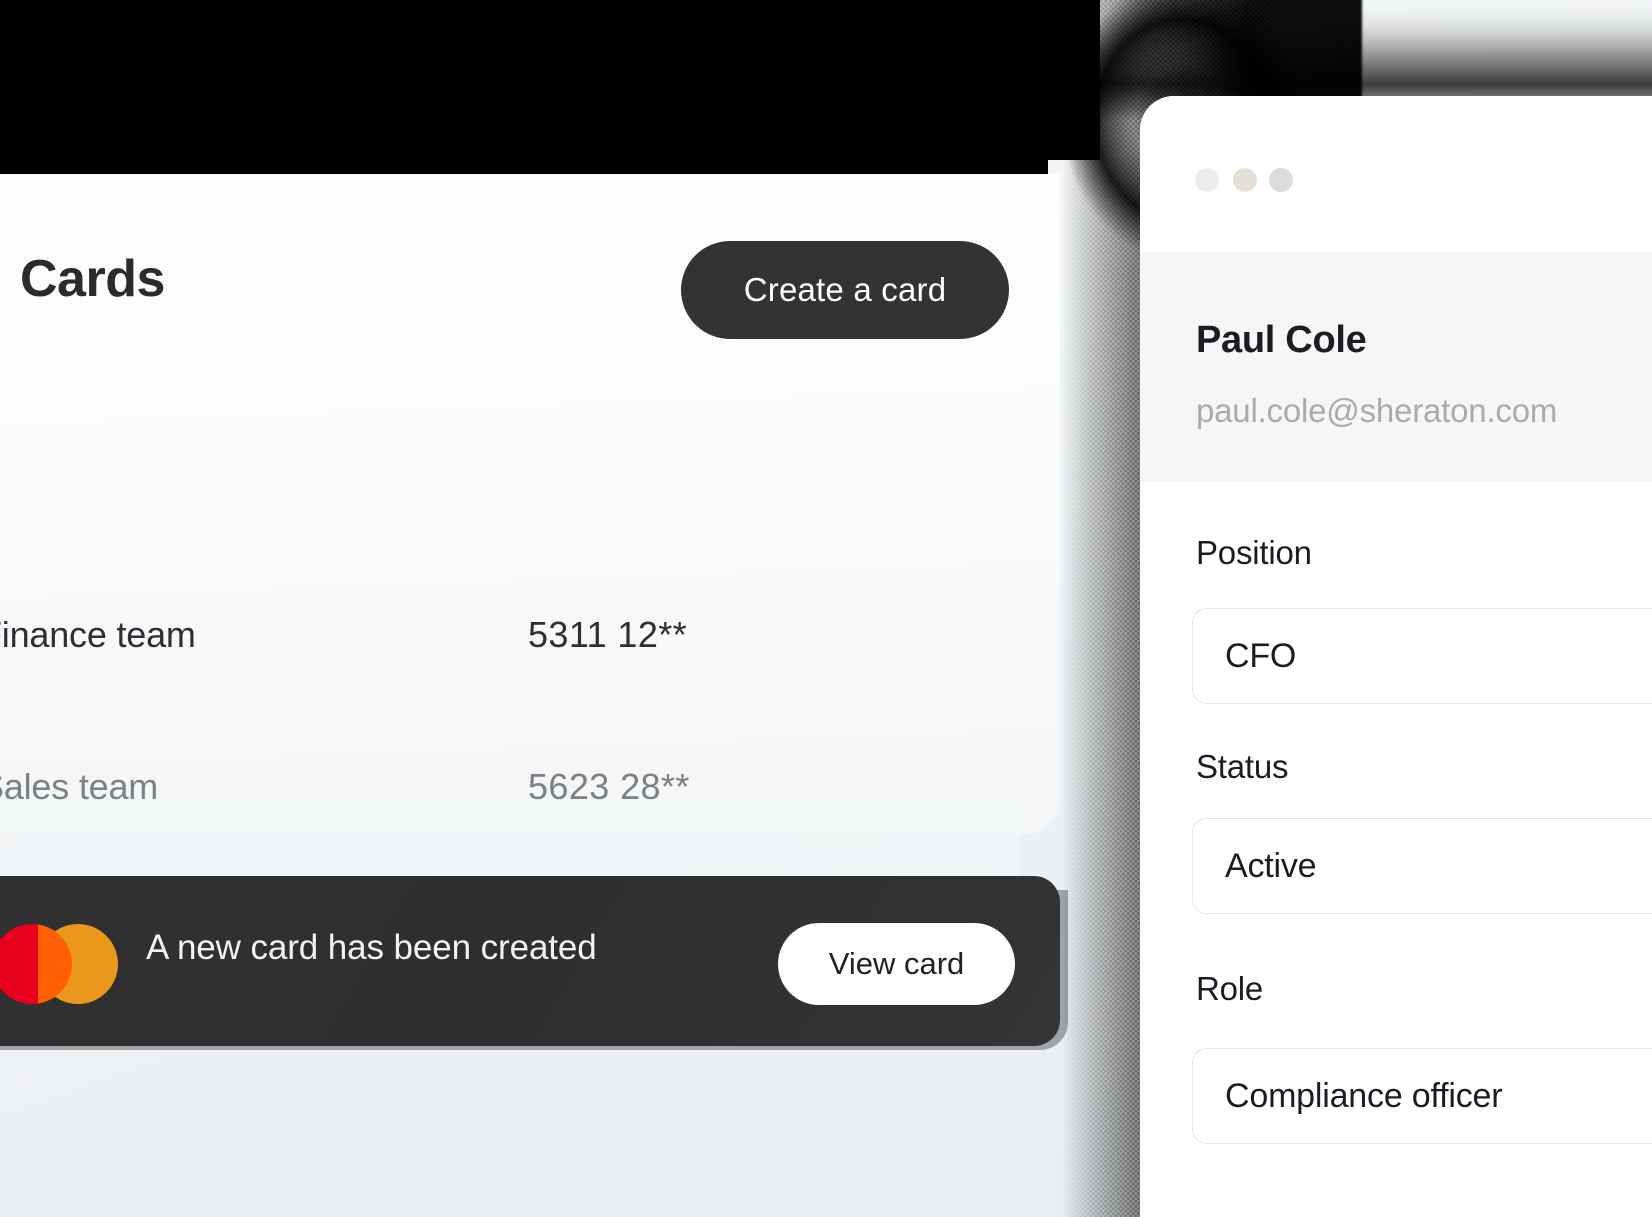  What do you see at coordinates (1242, 766) in the screenshot?
I see `status-field-label: Status` at bounding box center [1242, 766].